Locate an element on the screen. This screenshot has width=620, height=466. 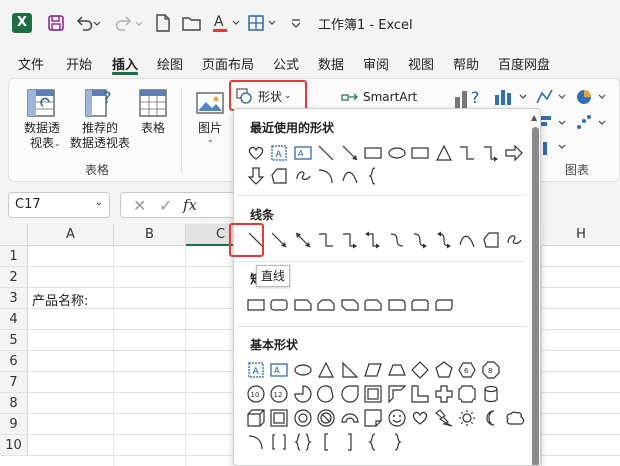
cloud-shape is located at coordinates (515, 418).